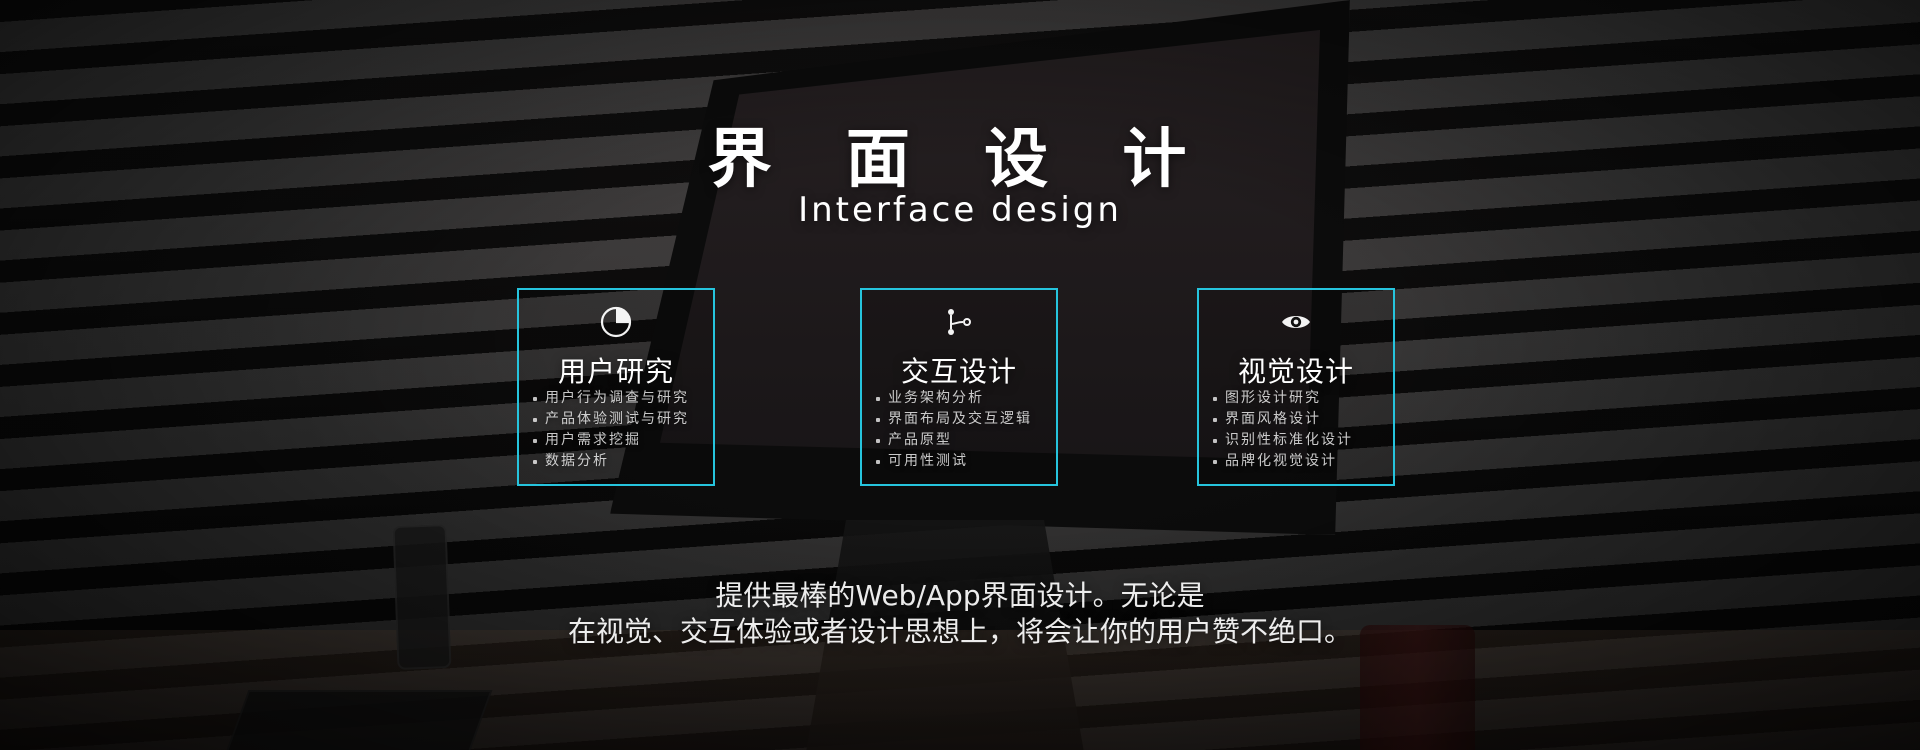  I want to click on card-title: 视觉设计, so click(1295, 371).